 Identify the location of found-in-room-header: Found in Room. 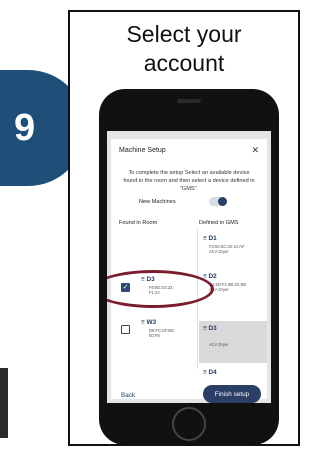
(138, 223).